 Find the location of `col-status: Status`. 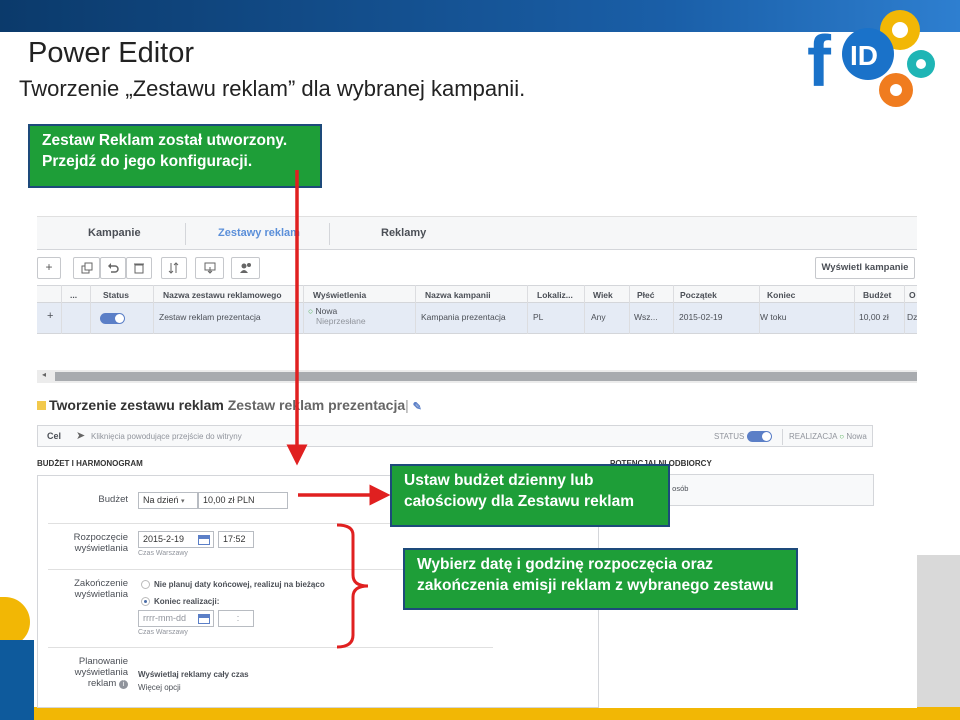

col-status: Status is located at coordinates (116, 295).